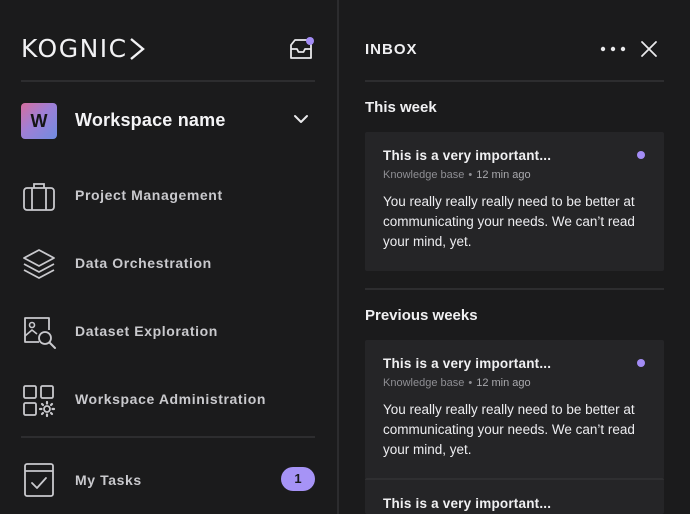  I want to click on section-title-this-week: This week, so click(401, 107).